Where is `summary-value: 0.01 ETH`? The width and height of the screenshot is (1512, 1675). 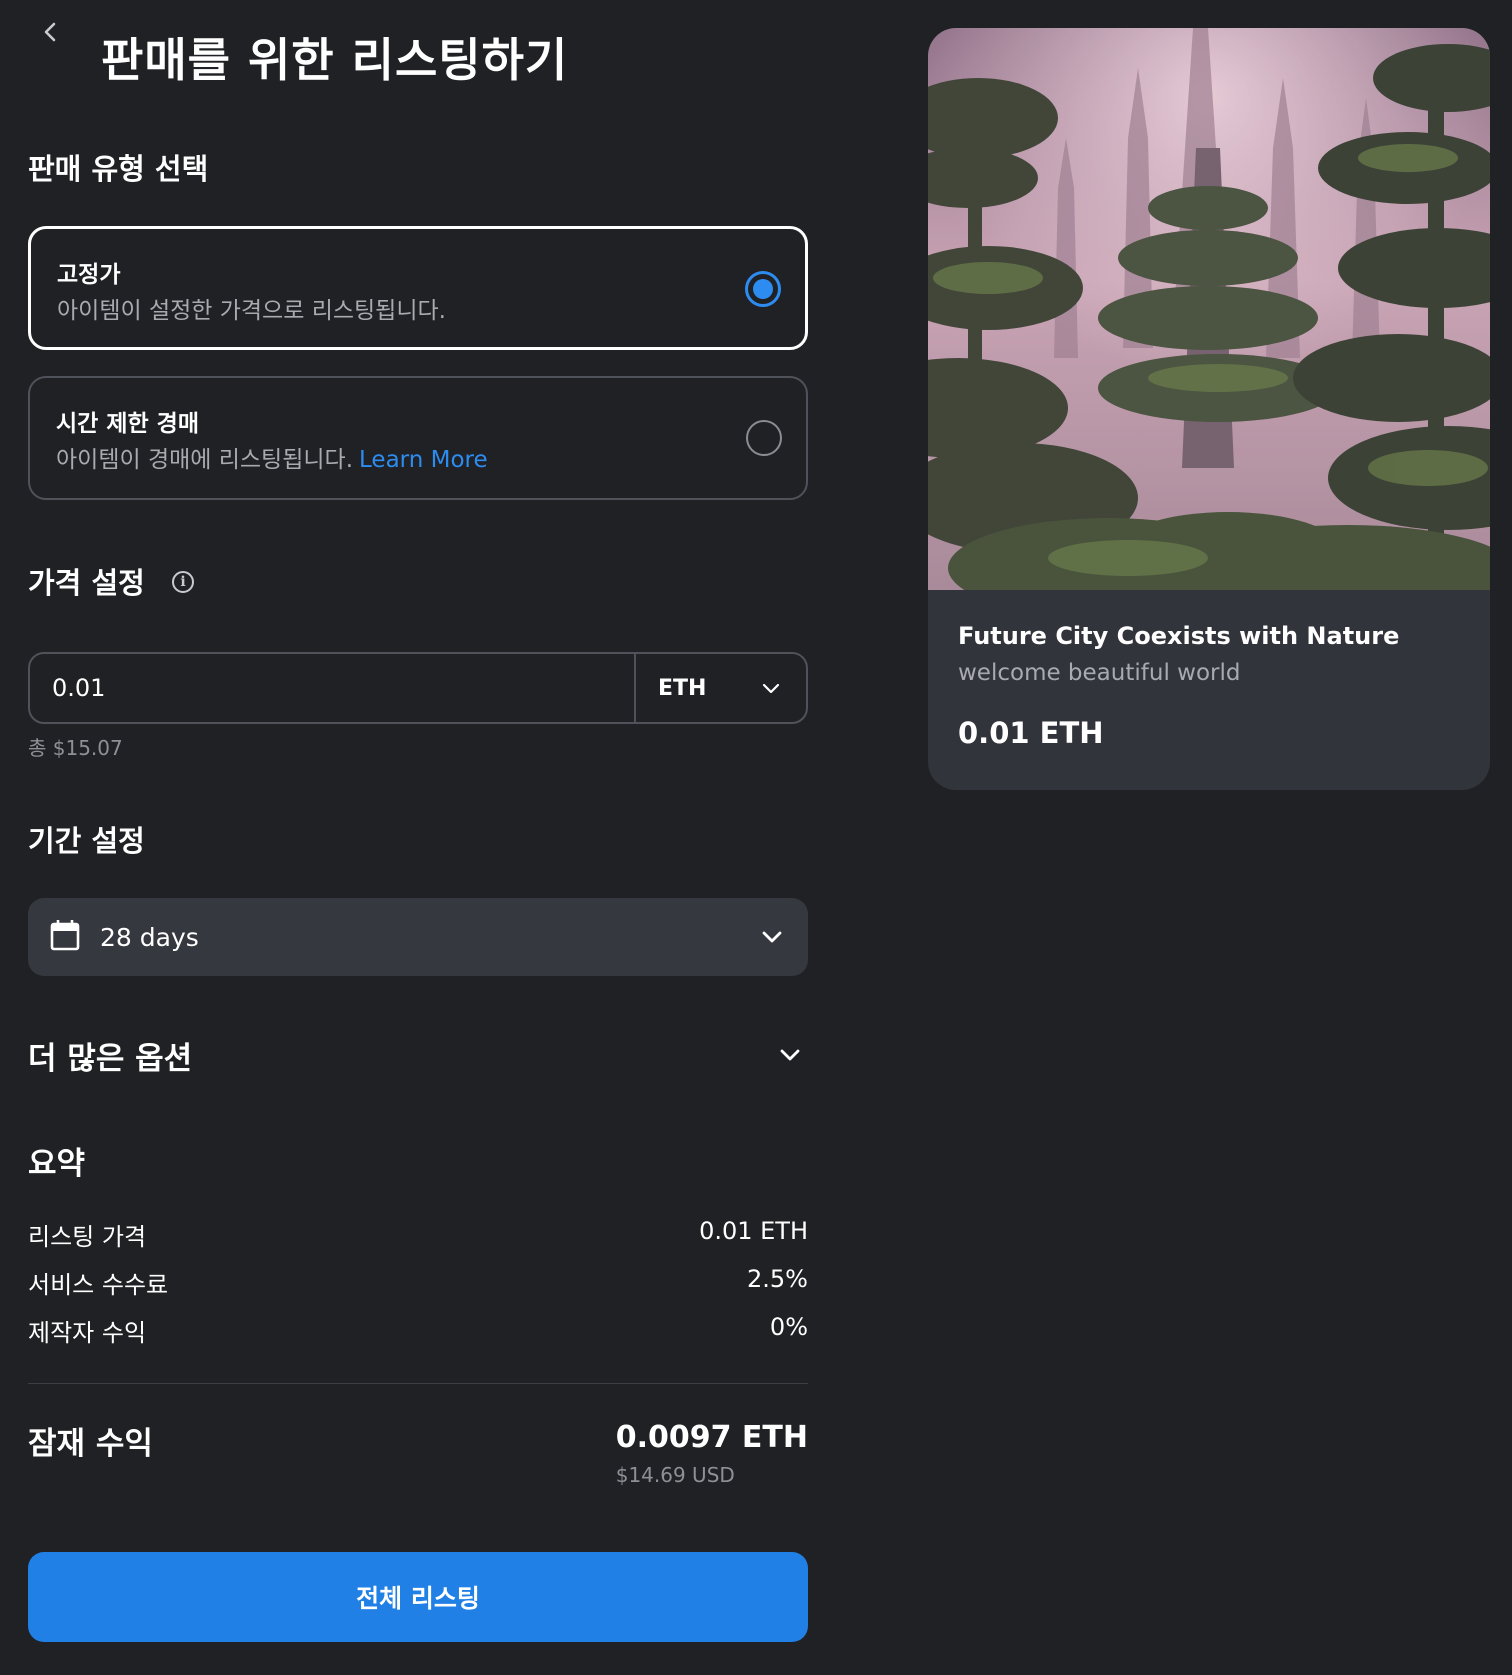 summary-value: 0.01 ETH is located at coordinates (753, 1231).